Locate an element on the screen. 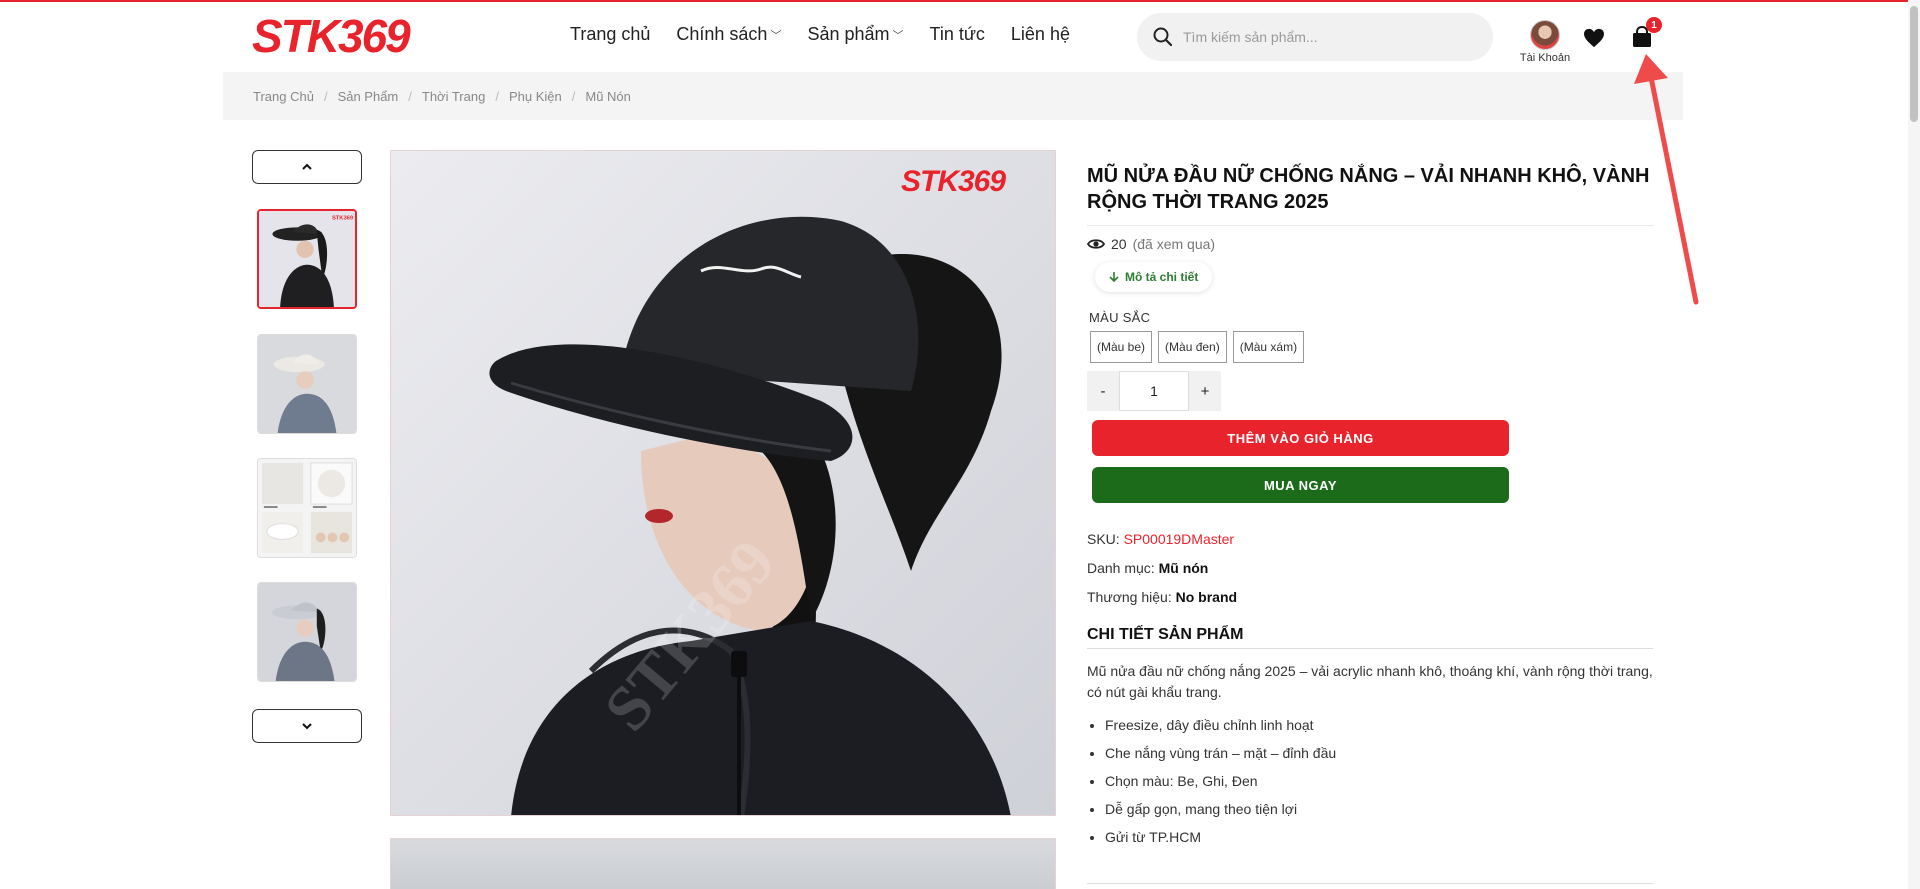  product-thumbnail-image: STK369 is located at coordinates (307, 259).